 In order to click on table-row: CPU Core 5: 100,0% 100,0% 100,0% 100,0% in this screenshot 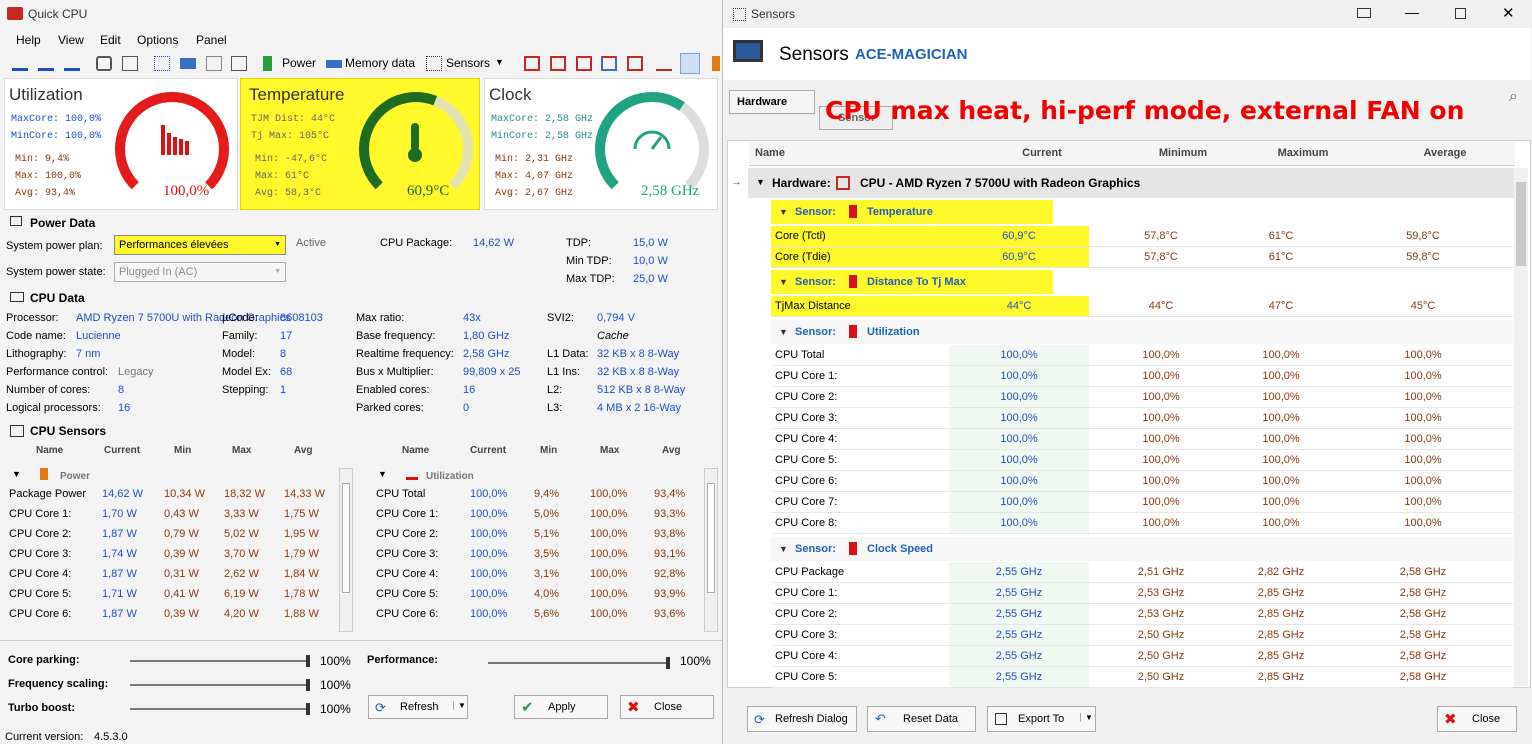, I will do `click(1142, 460)`.